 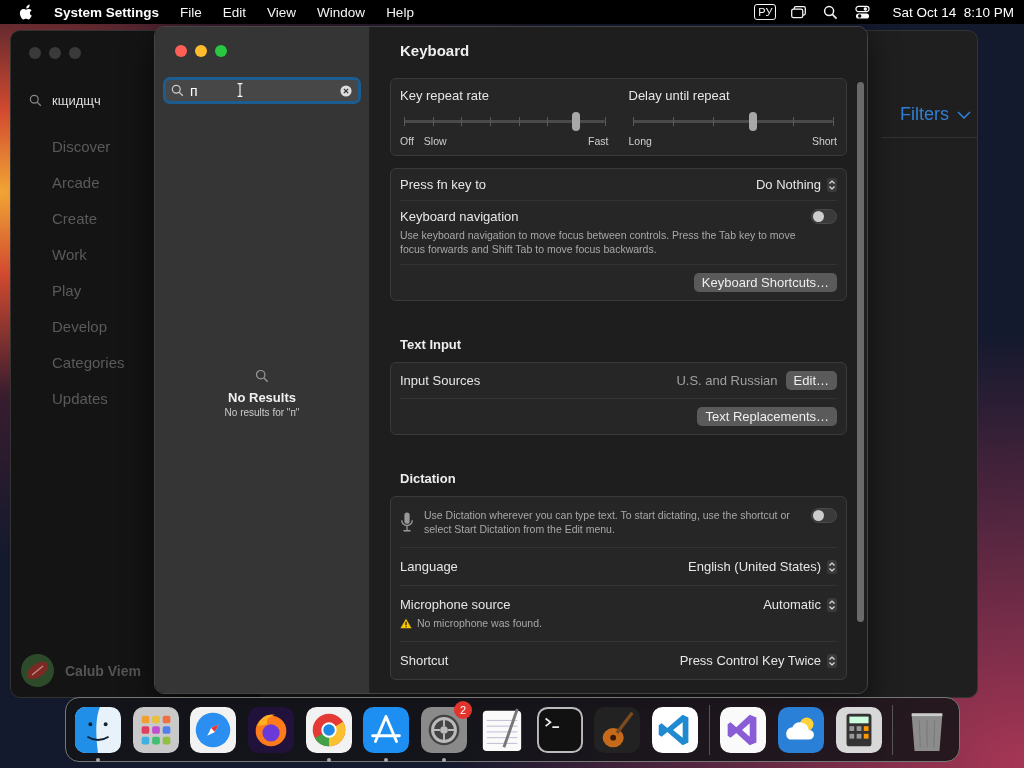 I want to click on no-results-title: No Results, so click(x=262, y=397).